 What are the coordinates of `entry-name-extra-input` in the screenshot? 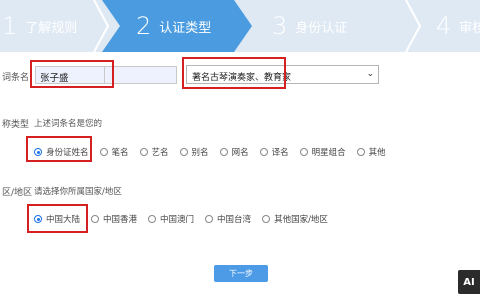 It's located at (140, 75).